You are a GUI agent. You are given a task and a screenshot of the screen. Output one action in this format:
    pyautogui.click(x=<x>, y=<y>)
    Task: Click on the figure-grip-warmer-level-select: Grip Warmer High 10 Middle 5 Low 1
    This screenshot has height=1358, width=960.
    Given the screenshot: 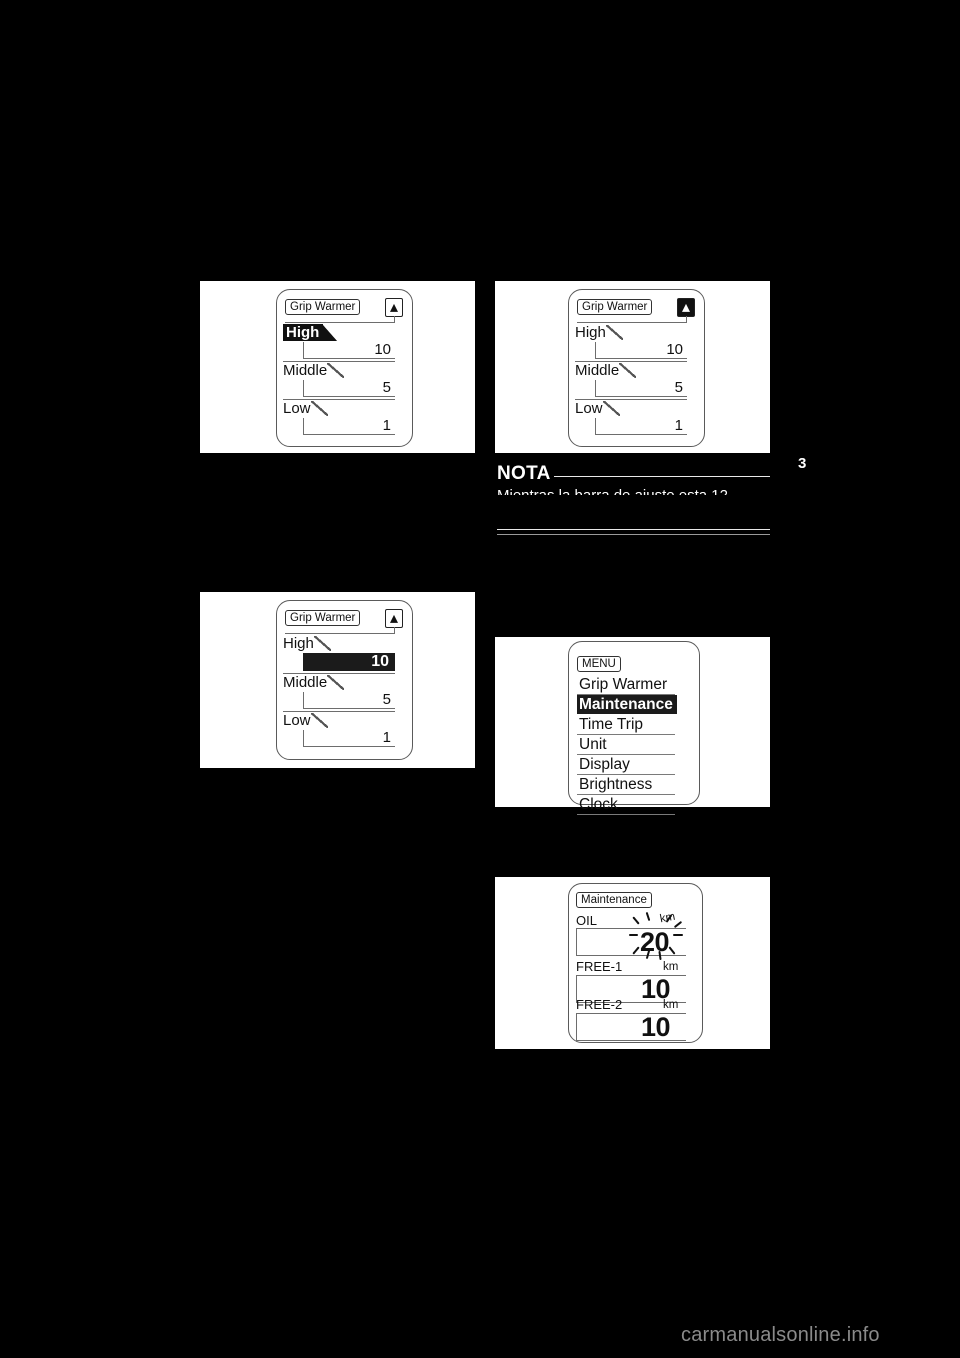 What is the action you would take?
    pyautogui.click(x=337, y=367)
    